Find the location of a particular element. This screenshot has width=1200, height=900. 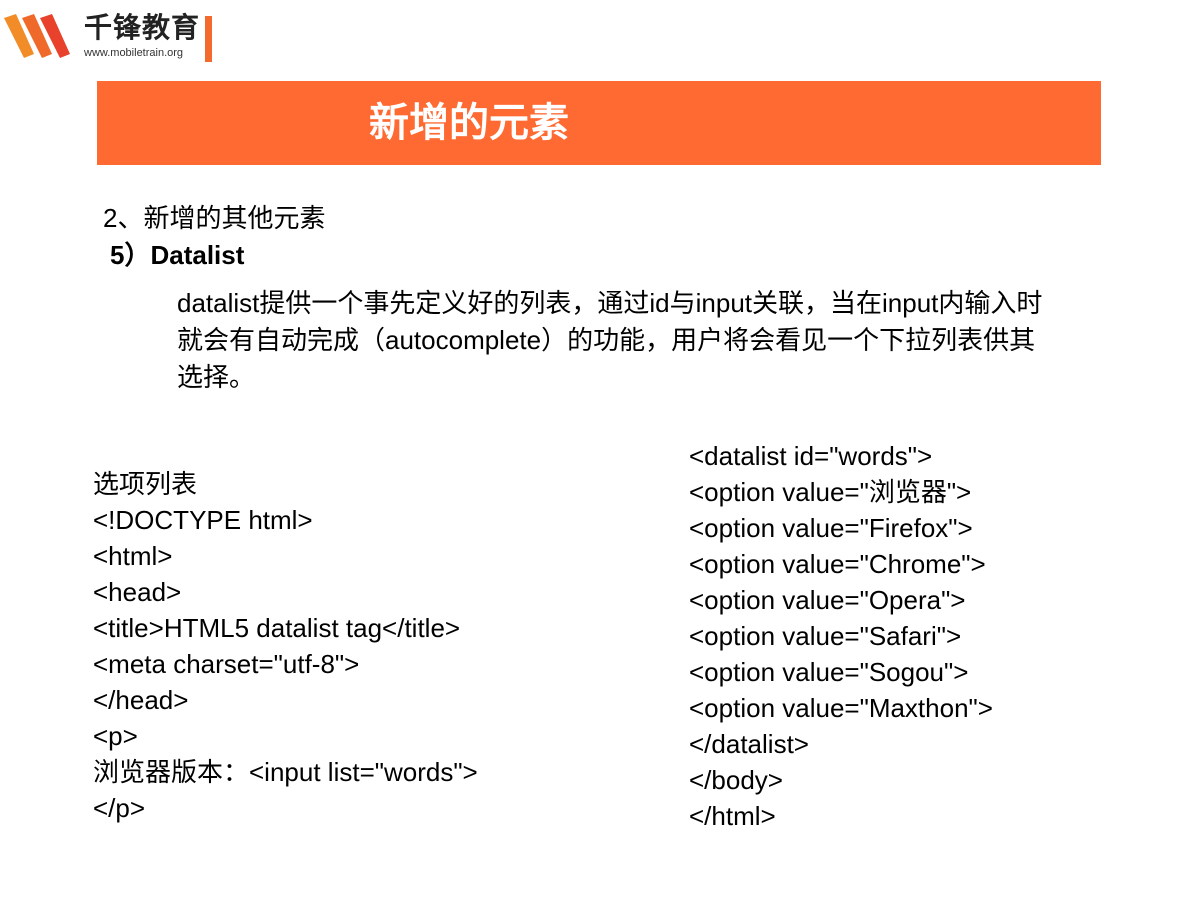

code-line: <option value="浏览器"> is located at coordinates (830, 492).